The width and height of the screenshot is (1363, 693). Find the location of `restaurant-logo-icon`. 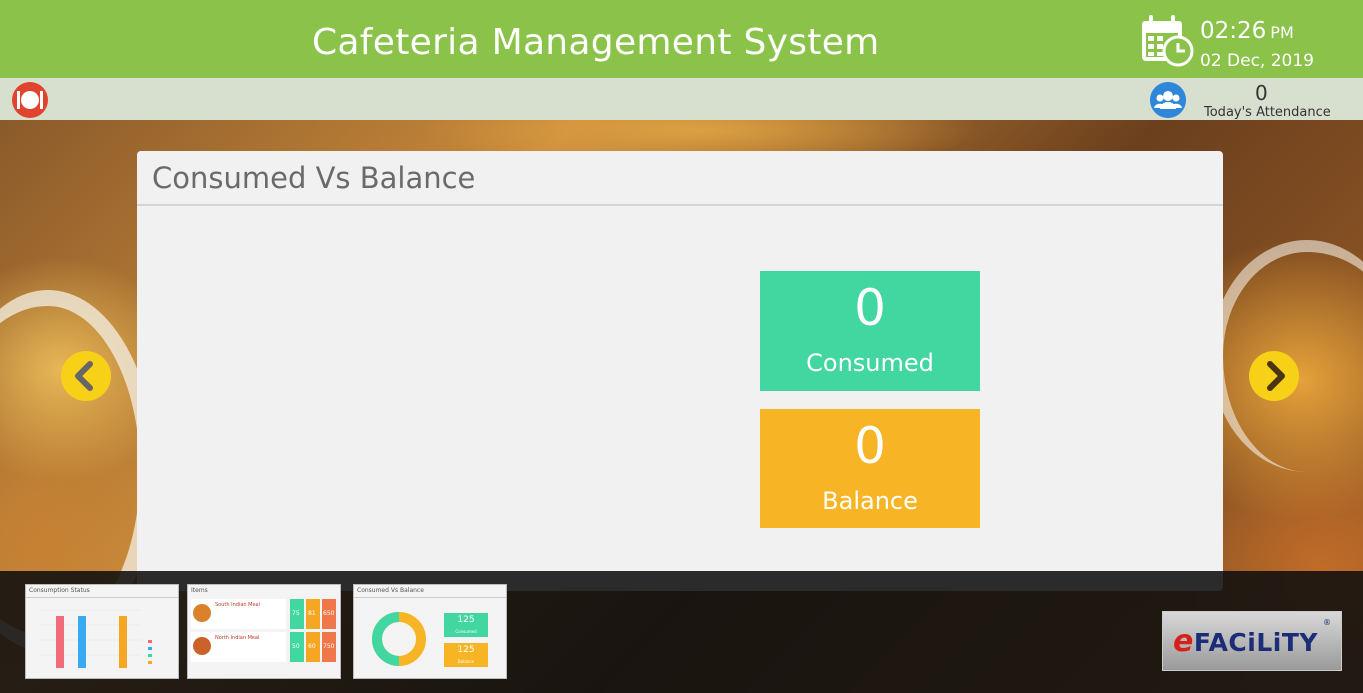

restaurant-logo-icon is located at coordinates (30, 100).